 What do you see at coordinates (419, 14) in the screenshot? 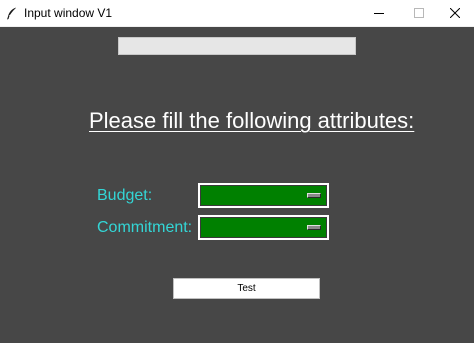
I see `maximize-icon` at bounding box center [419, 14].